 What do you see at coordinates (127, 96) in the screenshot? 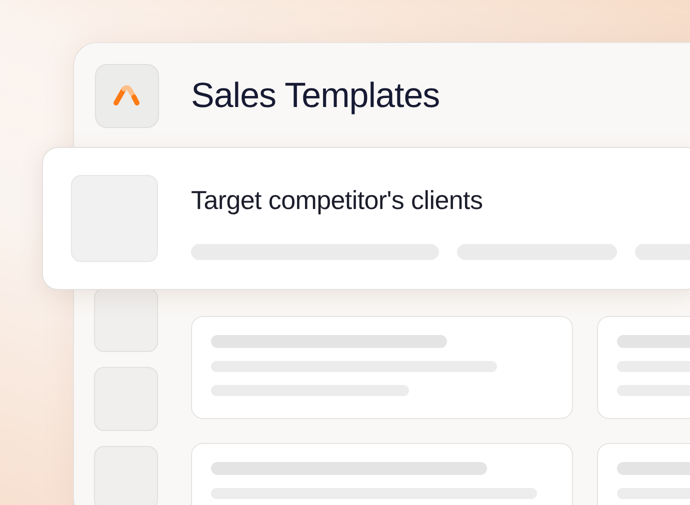
I see `app-logo` at bounding box center [127, 96].